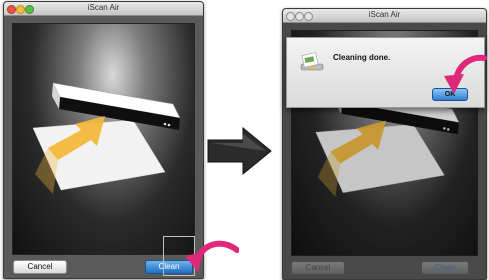 The image size is (489, 280). I want to click on scanner-illustration, so click(106, 138).